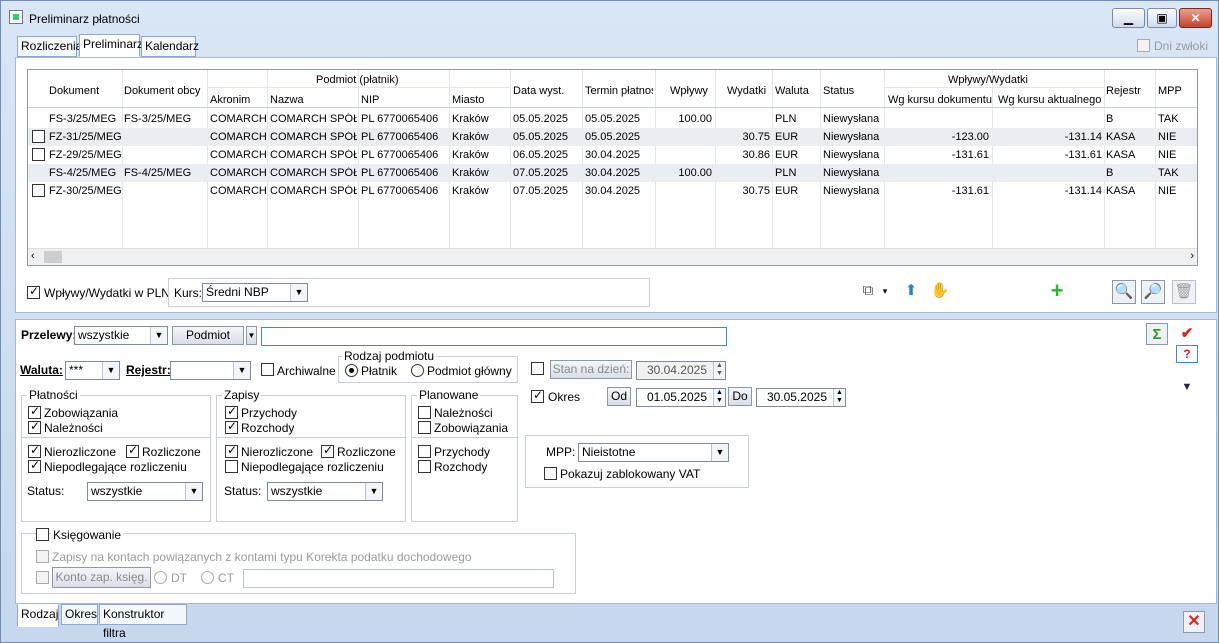  Describe the element at coordinates (653, 452) in the screenshot. I see `mpp-select: Nieistotne ▼` at that location.